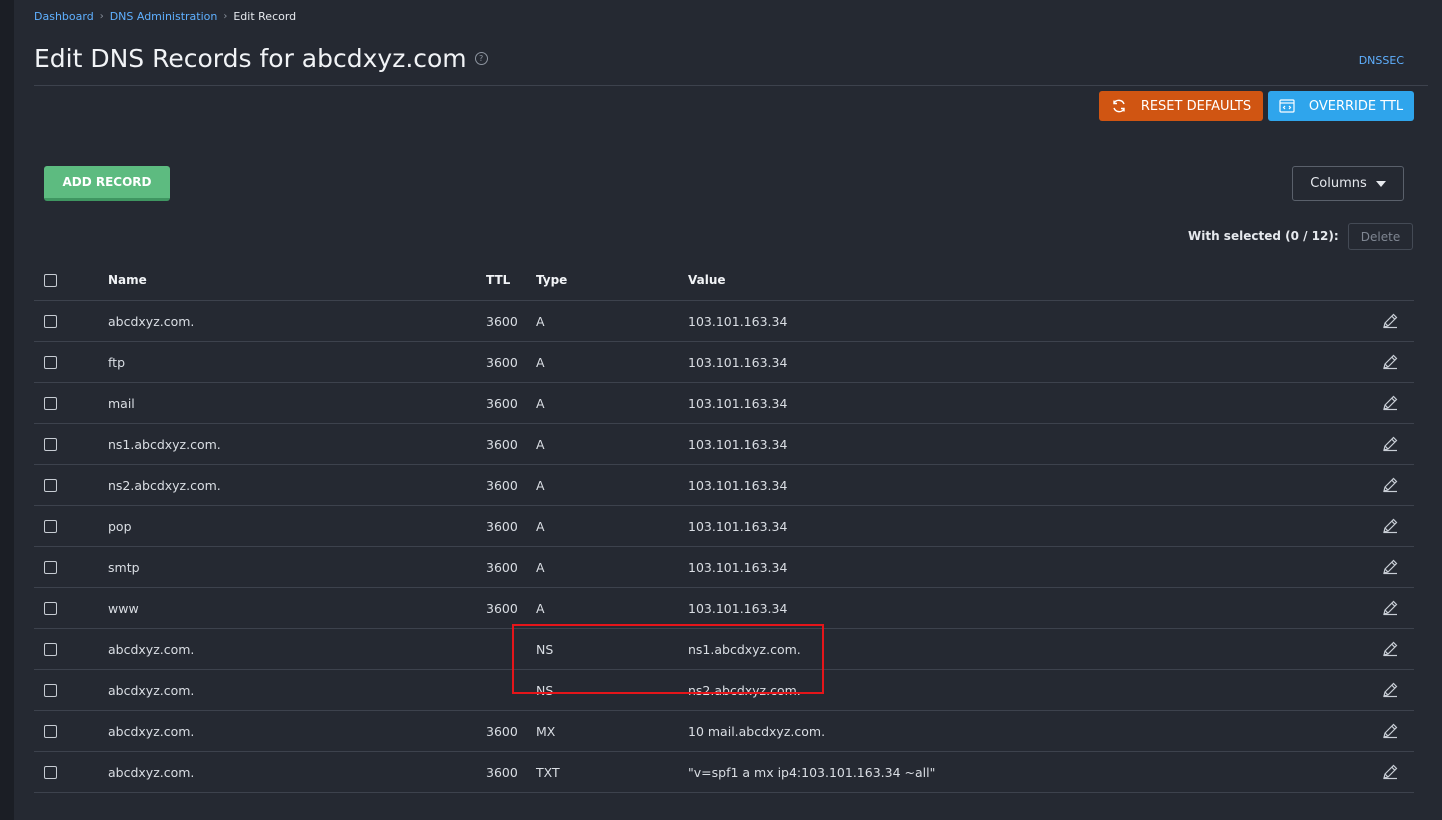 This screenshot has width=1442, height=820. Describe the element at coordinates (250, 58) in the screenshot. I see `page-title: Edit DNS Records for abcdxyz.com` at that location.